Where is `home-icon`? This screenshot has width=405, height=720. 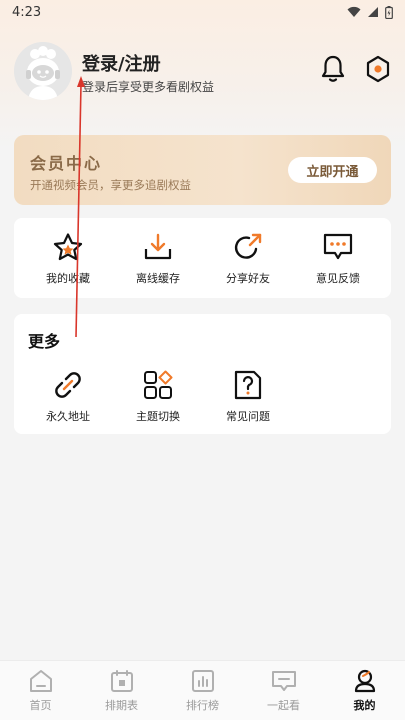
home-icon is located at coordinates (40, 681).